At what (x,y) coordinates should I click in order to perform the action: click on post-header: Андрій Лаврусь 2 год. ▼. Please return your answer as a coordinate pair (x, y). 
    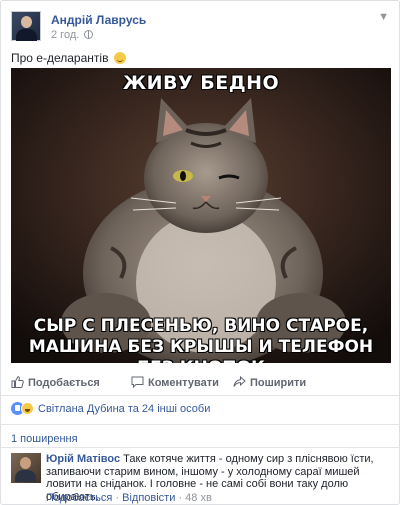
    Looking at the image, I should click on (201, 26).